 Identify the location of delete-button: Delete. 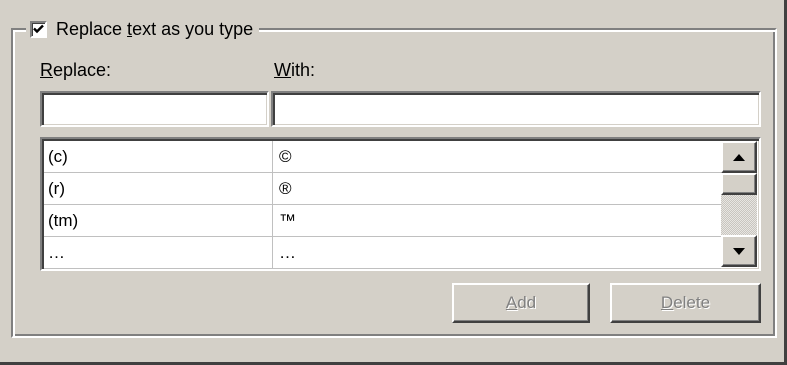
(685, 303).